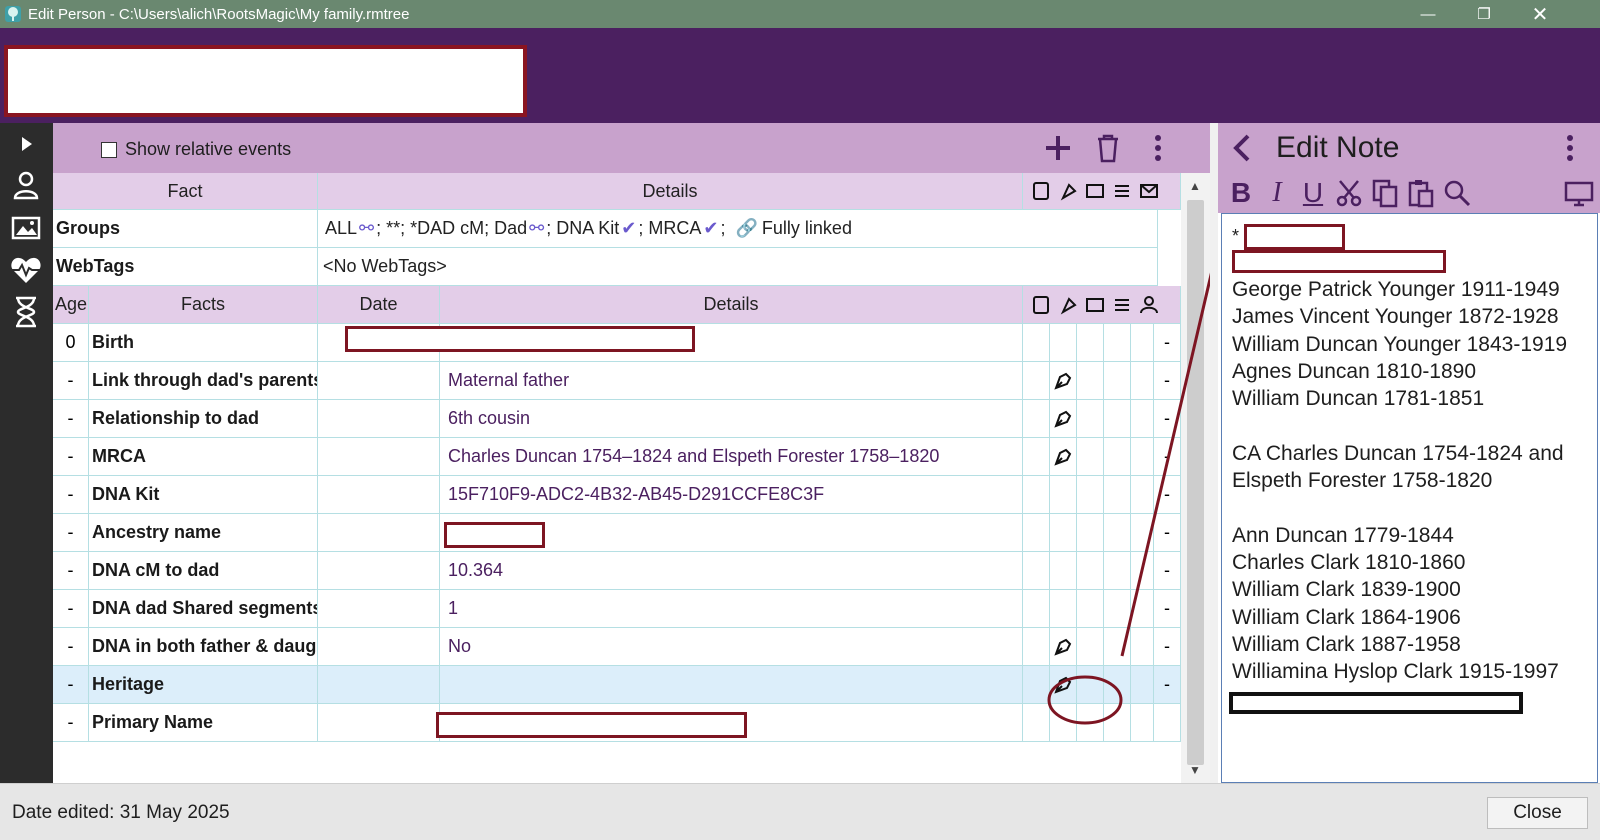 Image resolution: width=1600 pixels, height=840 pixels. I want to click on cut-scissors-icon, so click(1349, 193).